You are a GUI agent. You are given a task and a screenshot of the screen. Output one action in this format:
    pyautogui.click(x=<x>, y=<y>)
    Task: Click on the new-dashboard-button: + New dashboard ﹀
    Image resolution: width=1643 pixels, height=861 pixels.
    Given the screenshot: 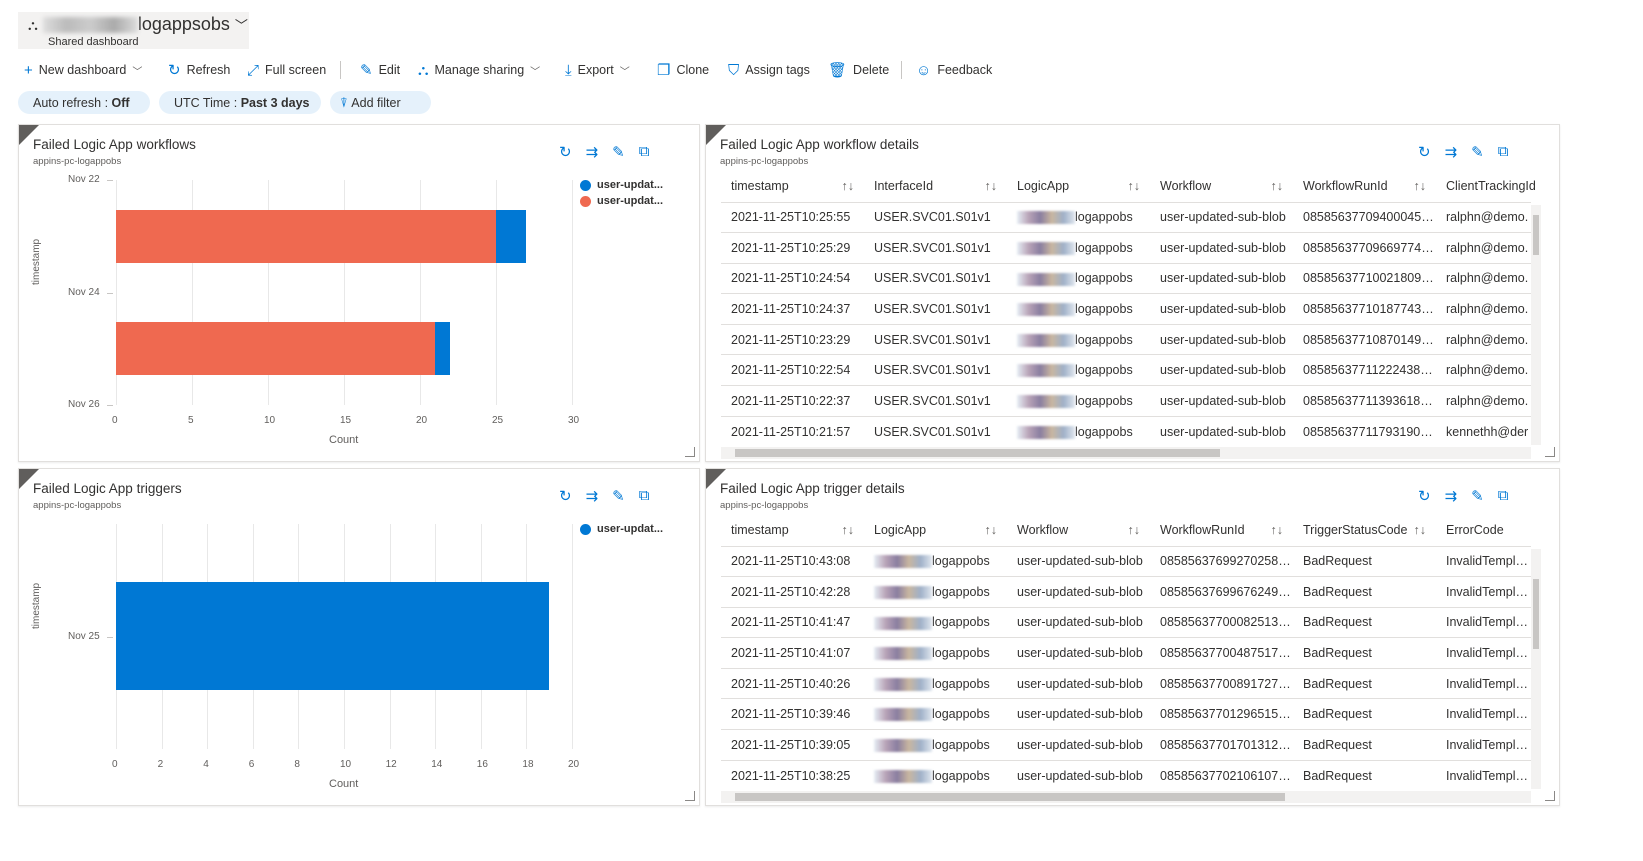 What is the action you would take?
    pyautogui.click(x=83, y=70)
    